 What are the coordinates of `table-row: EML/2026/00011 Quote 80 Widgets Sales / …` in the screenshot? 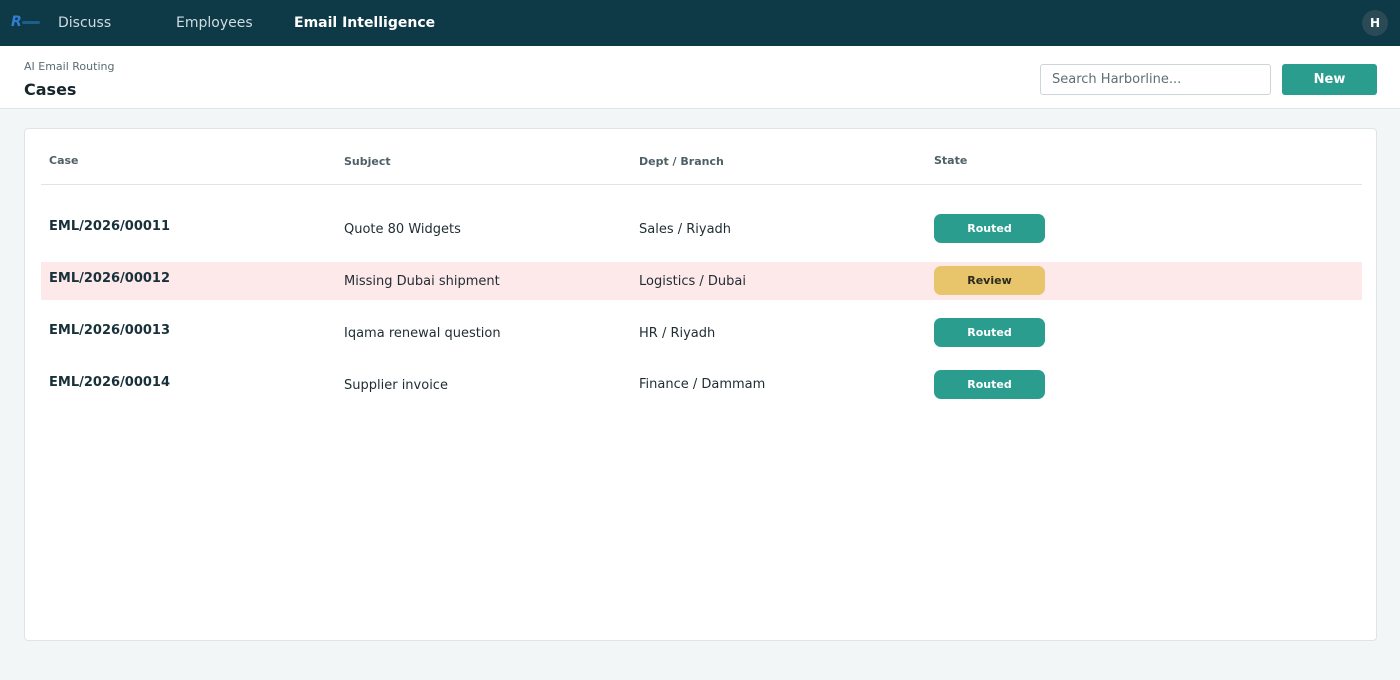 It's located at (701, 229).